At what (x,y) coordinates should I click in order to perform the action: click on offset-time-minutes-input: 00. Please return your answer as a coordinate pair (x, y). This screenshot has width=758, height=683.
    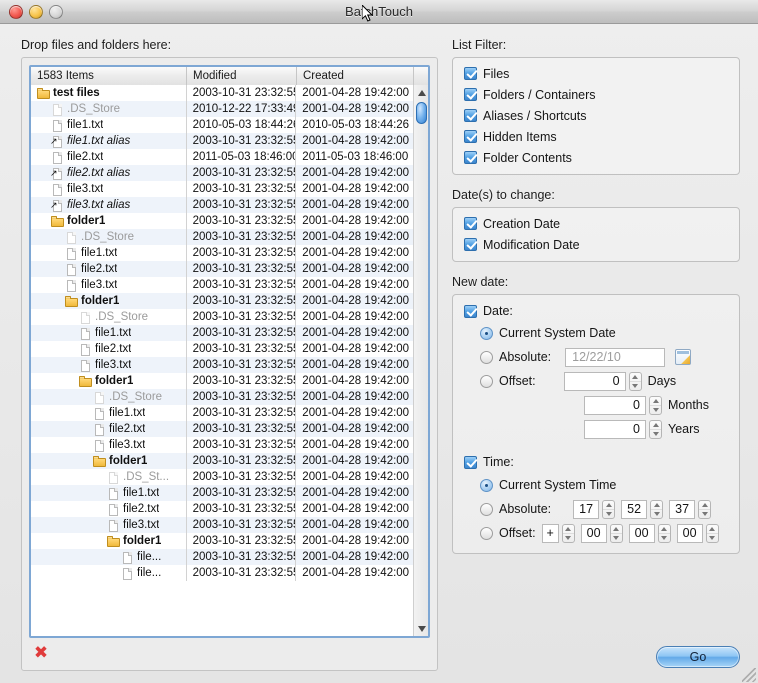
    Looking at the image, I should click on (641, 533).